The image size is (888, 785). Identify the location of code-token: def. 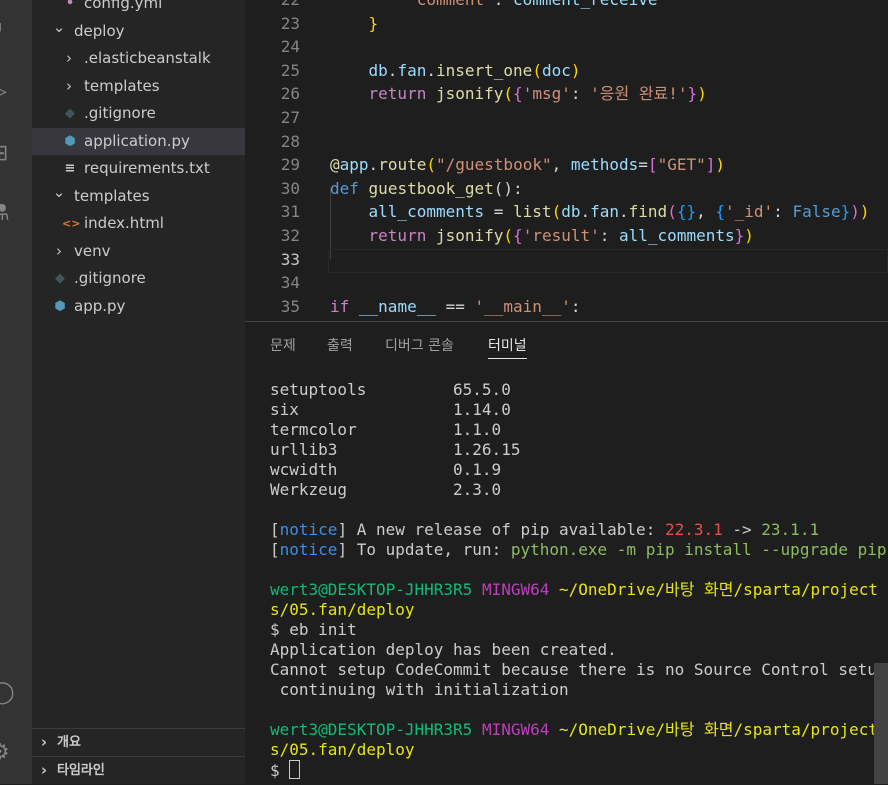
(344, 188).